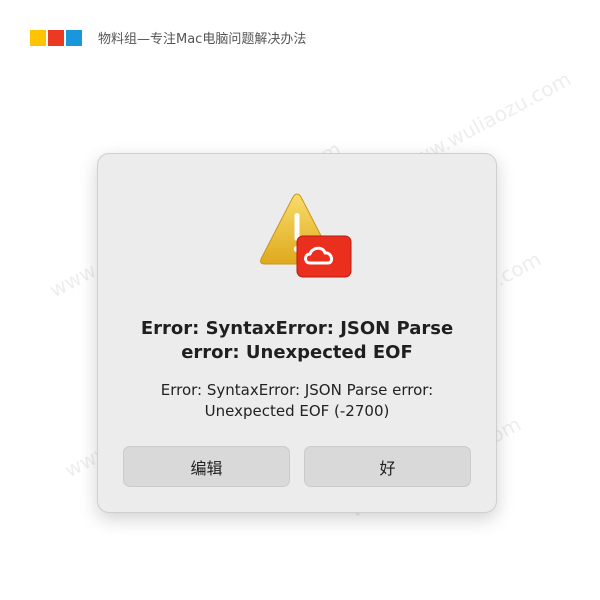 This screenshot has width=600, height=600. Describe the element at coordinates (387, 466) in the screenshot. I see `ok-button: 好` at that location.